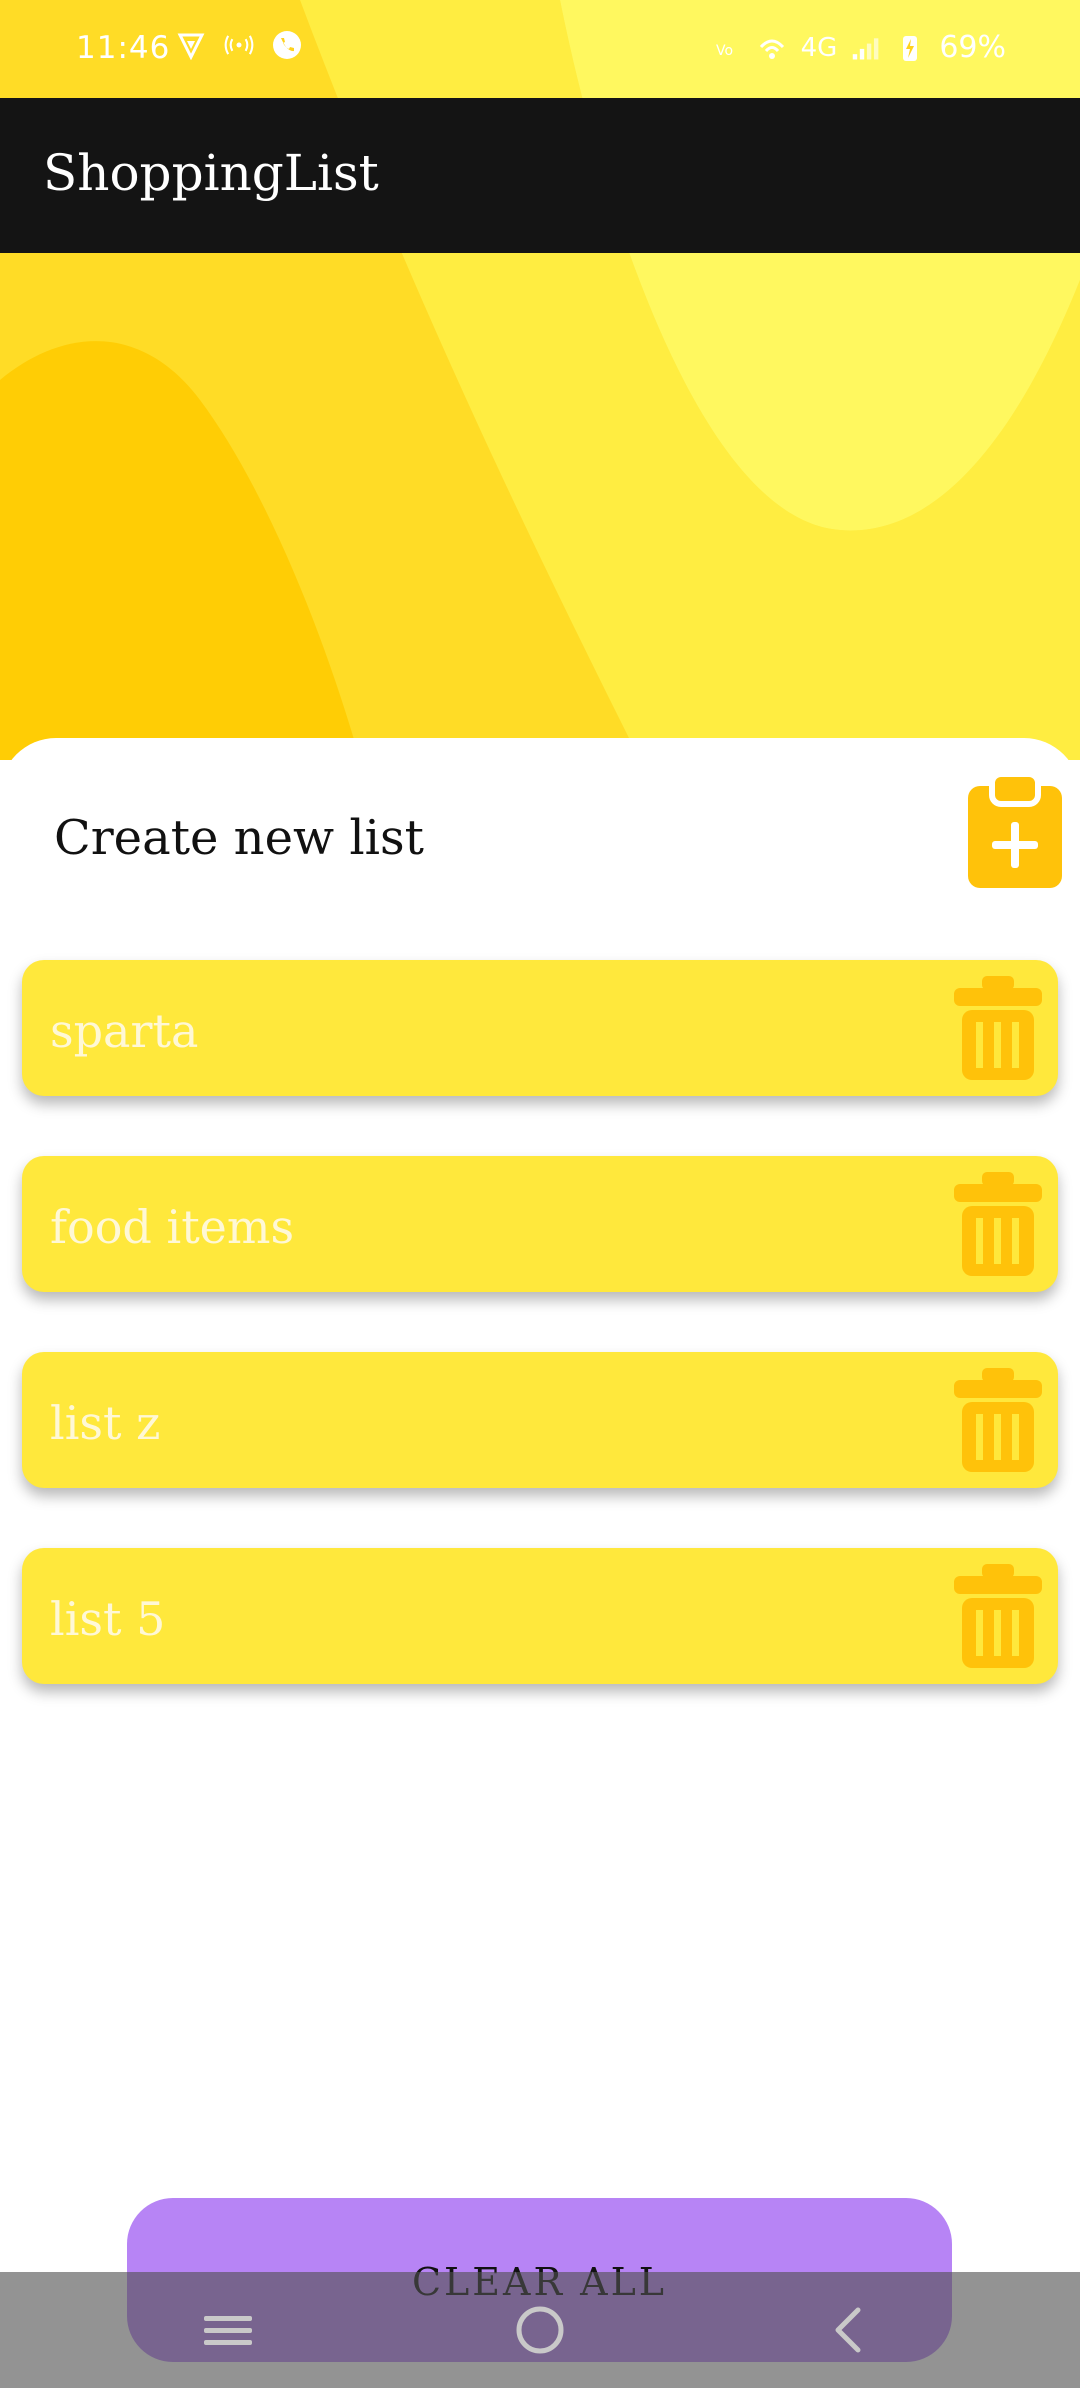 This screenshot has width=1080, height=2388. Describe the element at coordinates (540, 1420) in the screenshot. I see `list-item: list z` at that location.